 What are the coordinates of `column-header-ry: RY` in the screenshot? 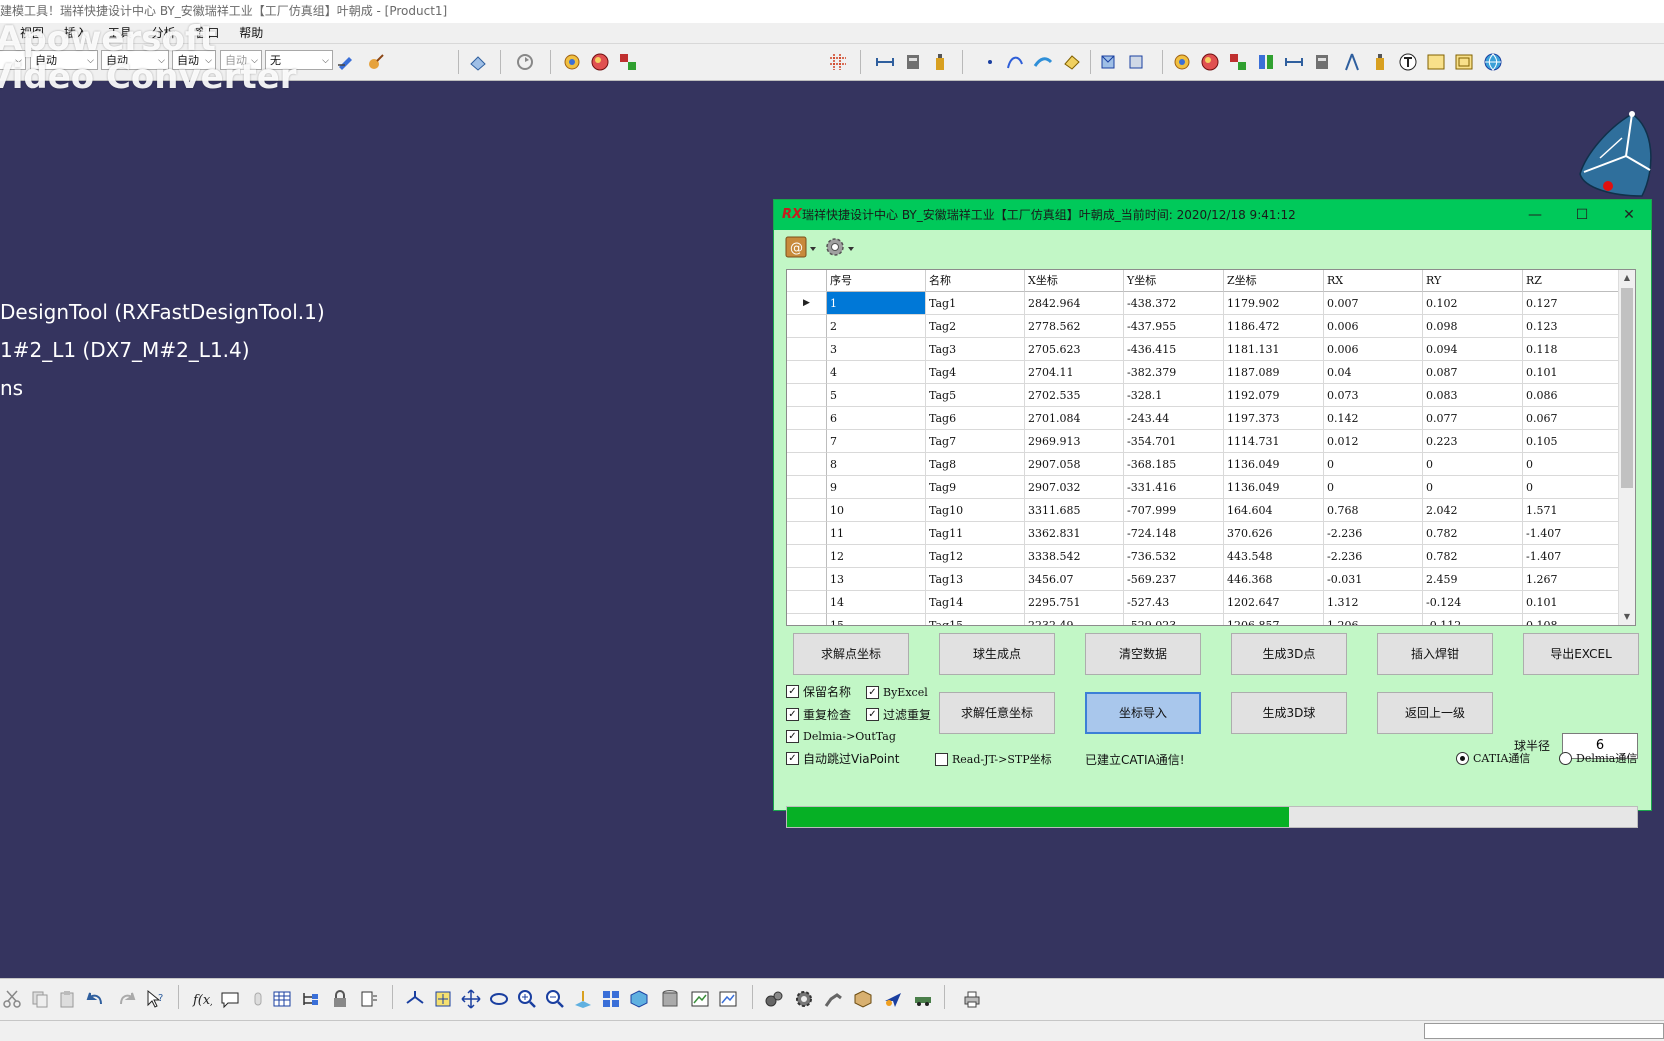 It's located at (1473, 281).